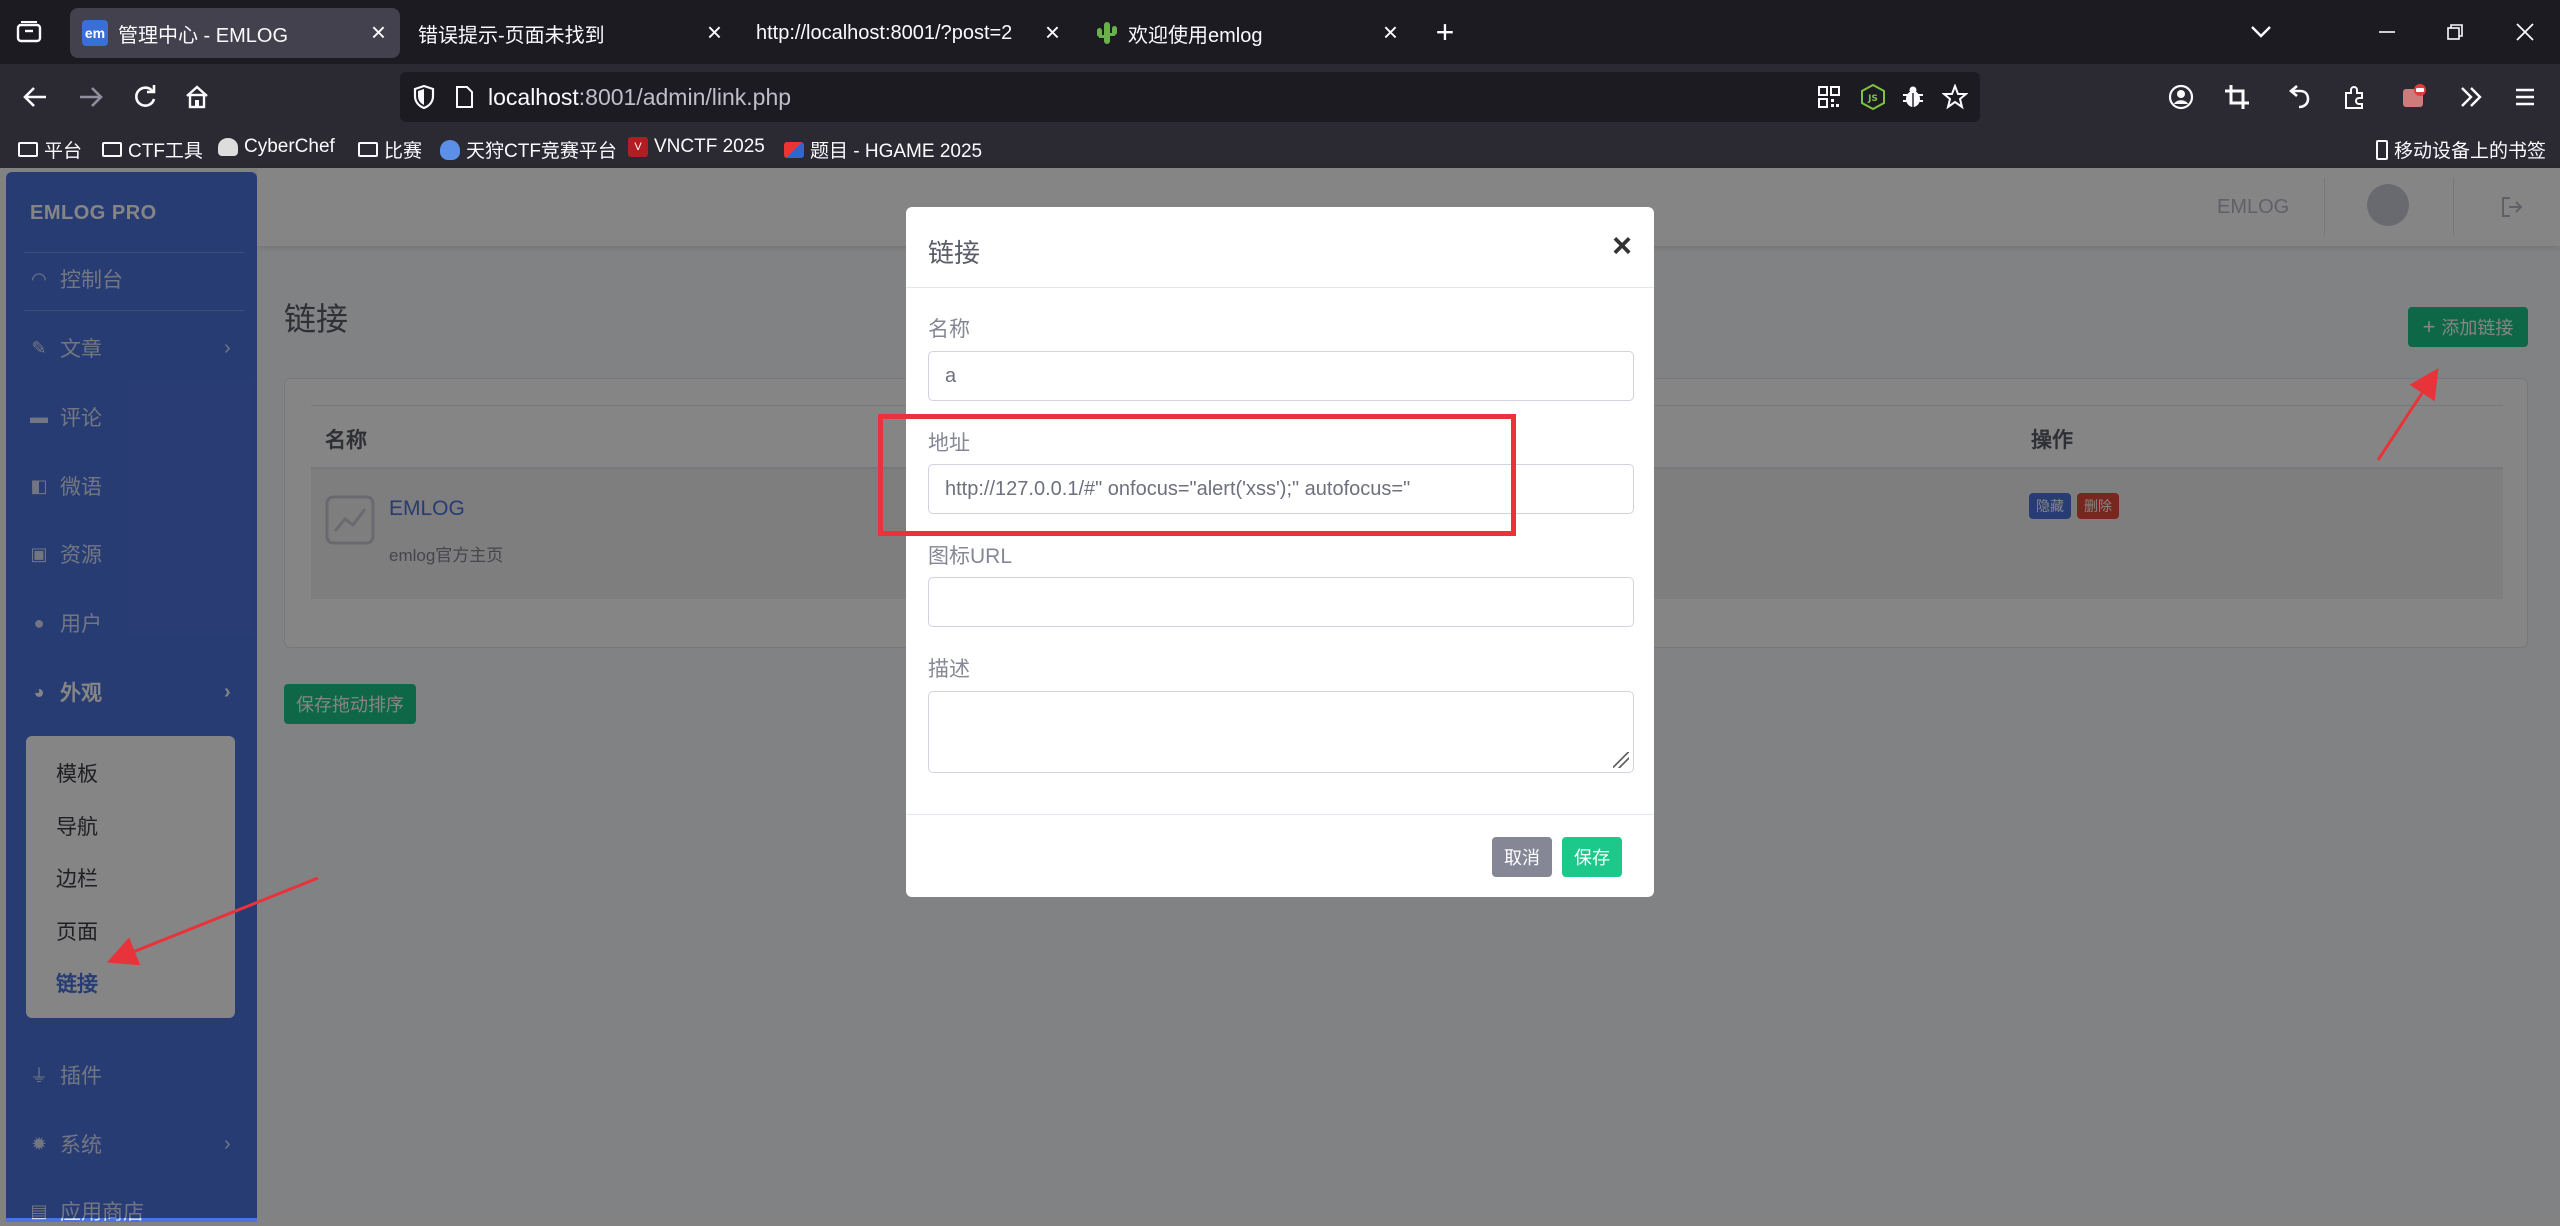  What do you see at coordinates (1913, 97) in the screenshot?
I see `bug-icon` at bounding box center [1913, 97].